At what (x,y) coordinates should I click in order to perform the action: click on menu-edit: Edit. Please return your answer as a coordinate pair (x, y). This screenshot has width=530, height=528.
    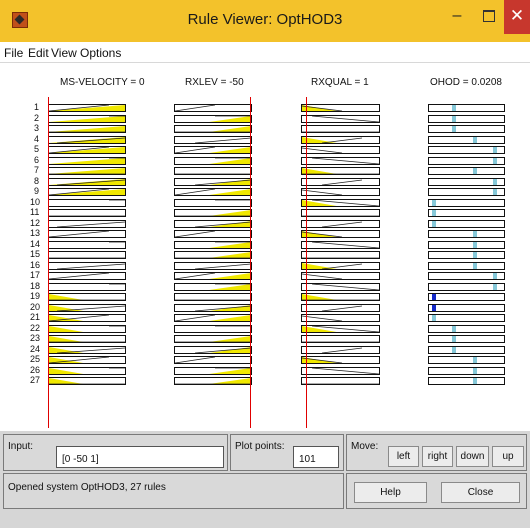
    Looking at the image, I should click on (38, 53).